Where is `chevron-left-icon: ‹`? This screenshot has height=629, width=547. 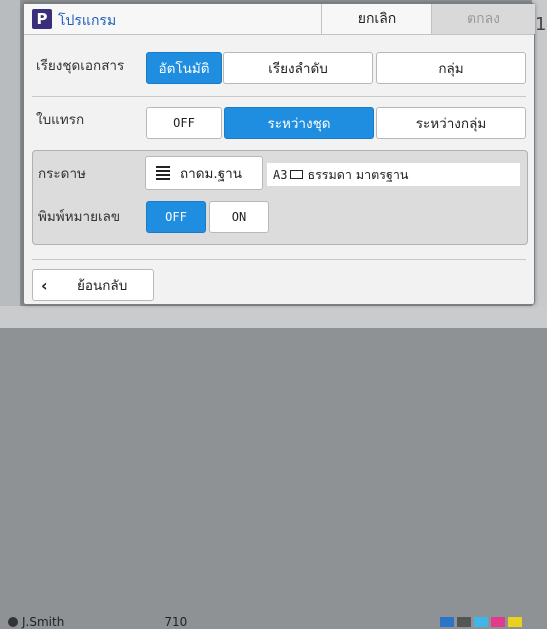 chevron-left-icon: ‹ is located at coordinates (44, 285).